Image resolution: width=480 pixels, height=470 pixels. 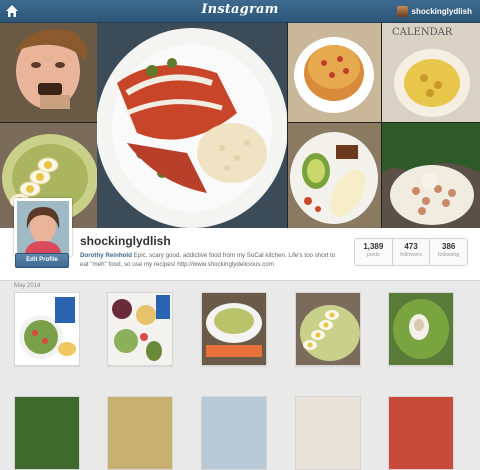 I want to click on current-user-menu: shockinglydlish, so click(x=434, y=11).